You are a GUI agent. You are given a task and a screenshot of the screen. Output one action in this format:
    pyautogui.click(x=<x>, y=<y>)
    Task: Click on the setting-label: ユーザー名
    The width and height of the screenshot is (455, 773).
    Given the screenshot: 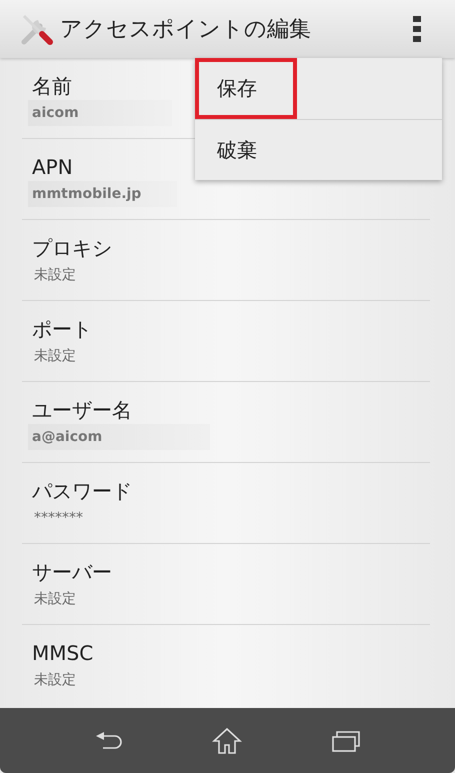 What is the action you would take?
    pyautogui.click(x=82, y=410)
    